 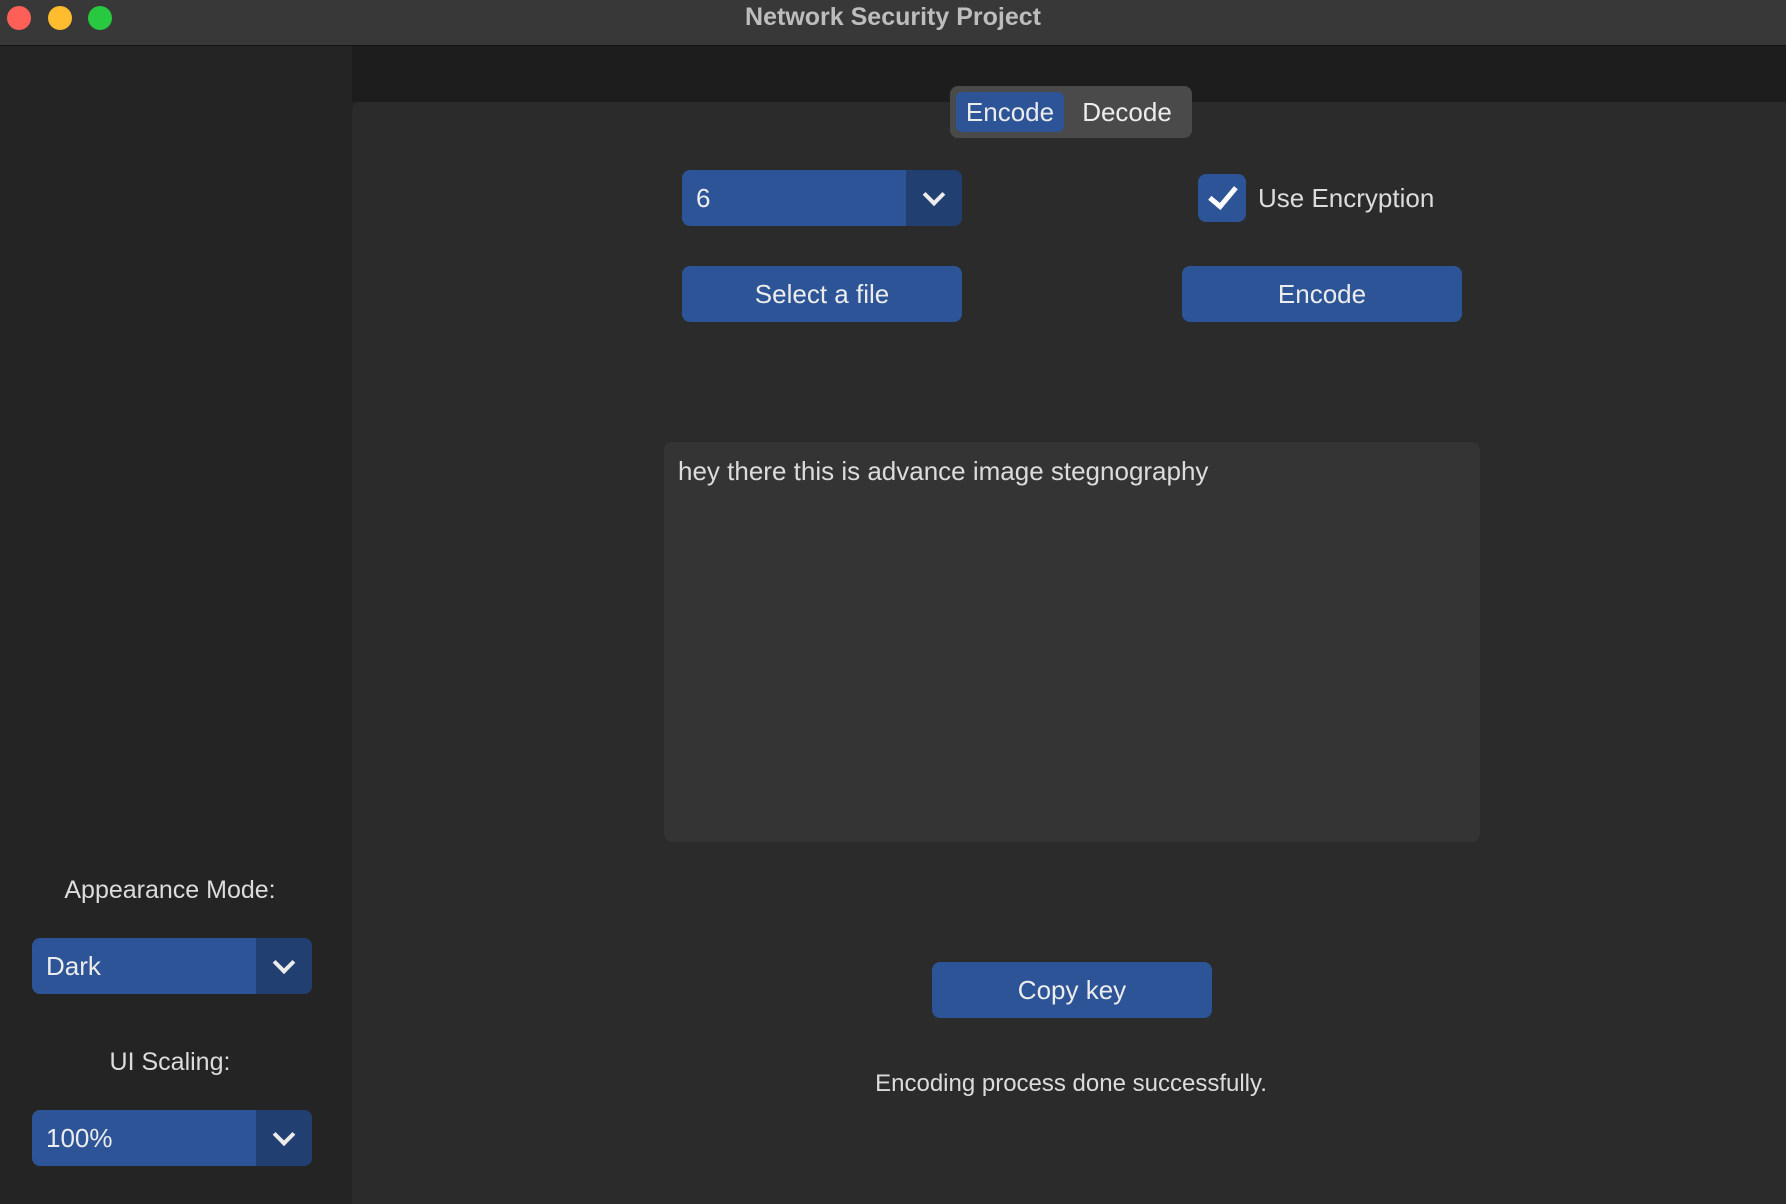 I want to click on encode-button: Encode, so click(x=1322, y=294).